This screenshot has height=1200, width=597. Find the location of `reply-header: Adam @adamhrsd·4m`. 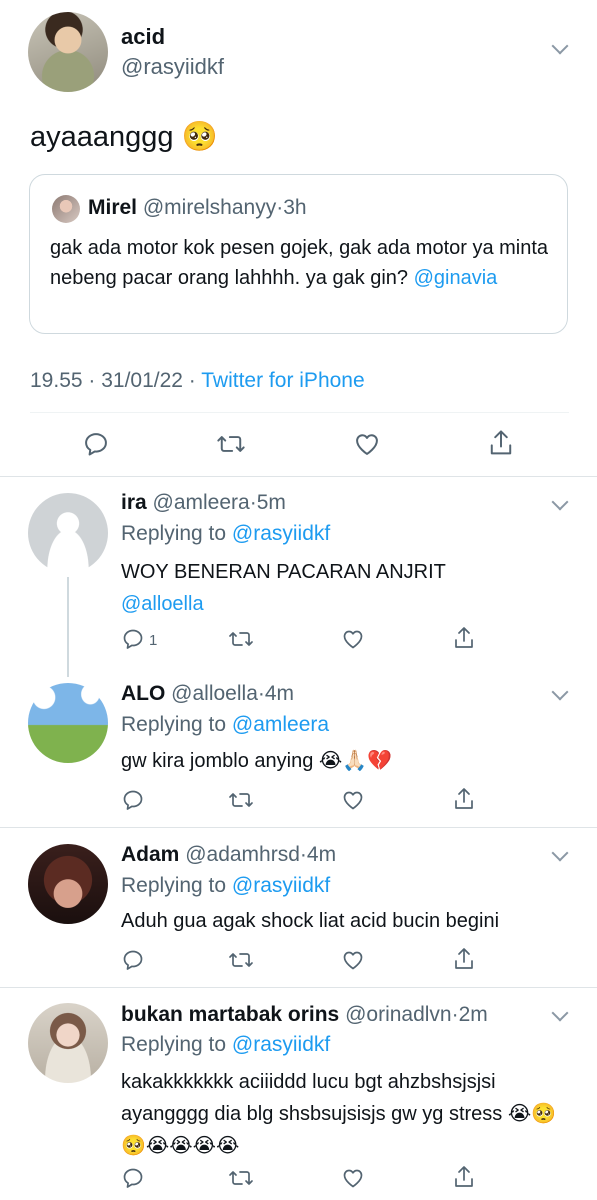

reply-header: Adam @adamhrsd·4m is located at coordinates (228, 855).